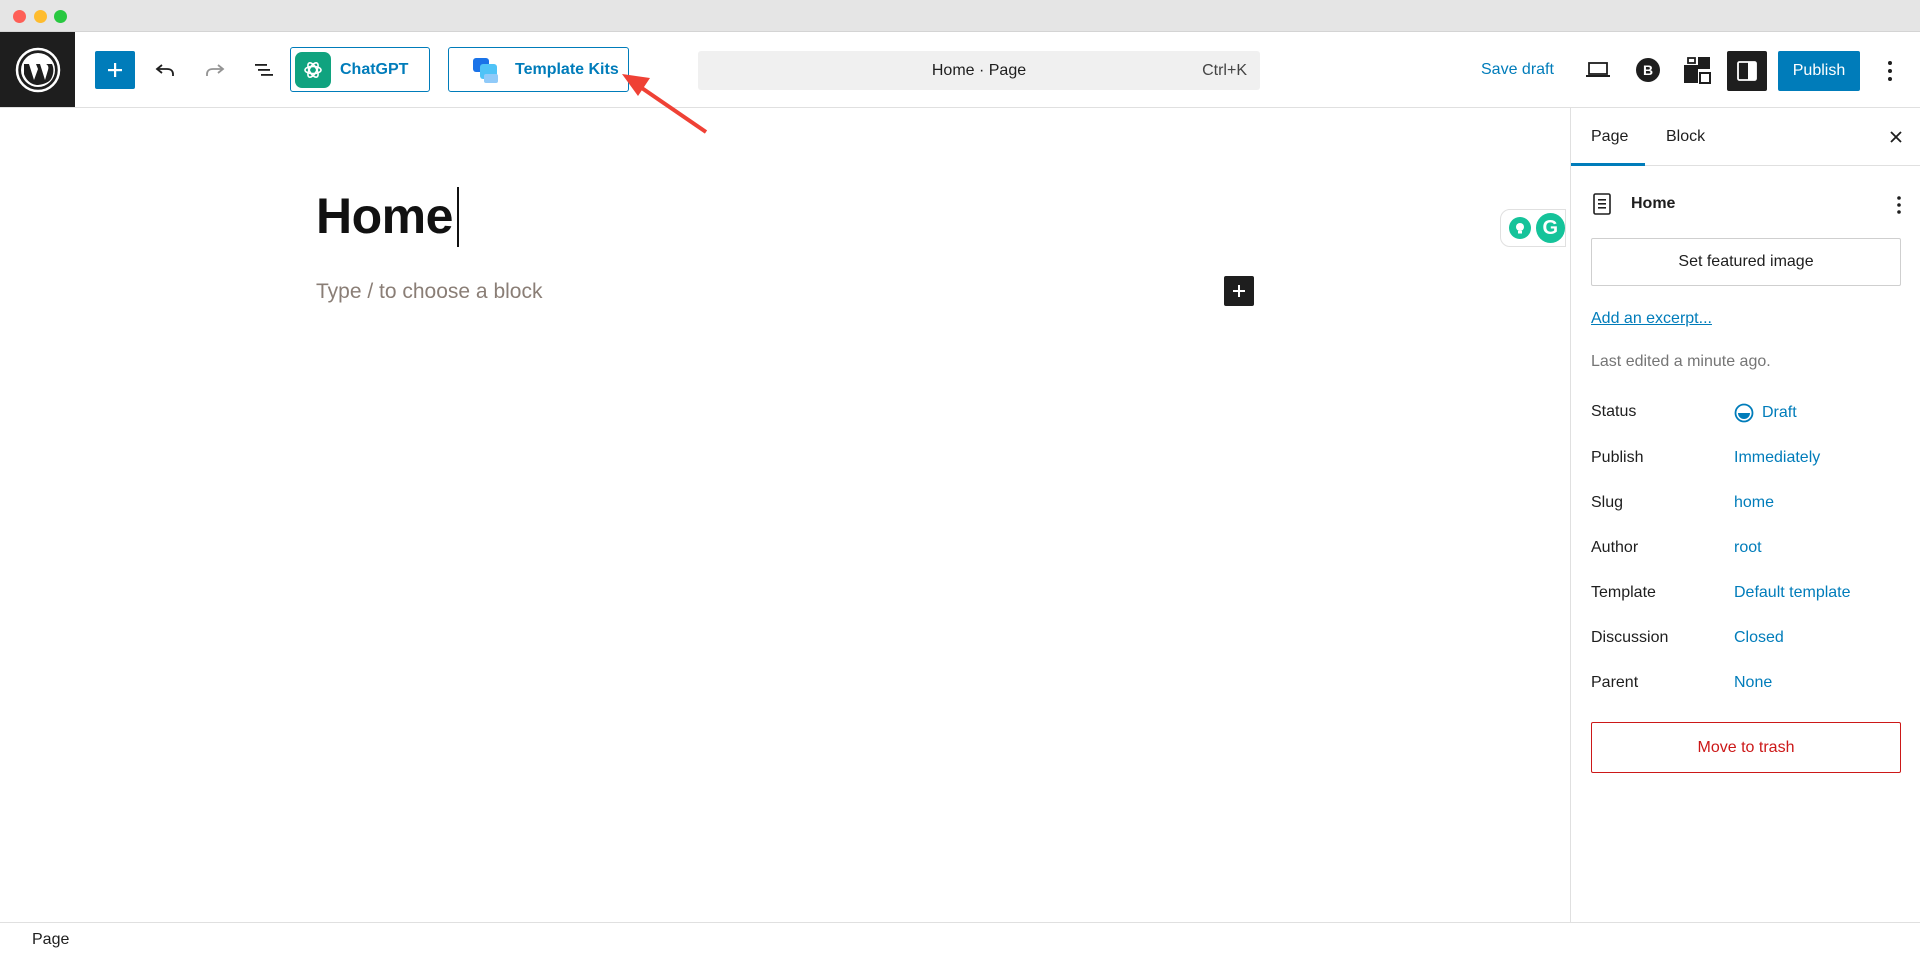 The height and width of the screenshot is (954, 1920). I want to click on options-menu-button, so click(1890, 71).